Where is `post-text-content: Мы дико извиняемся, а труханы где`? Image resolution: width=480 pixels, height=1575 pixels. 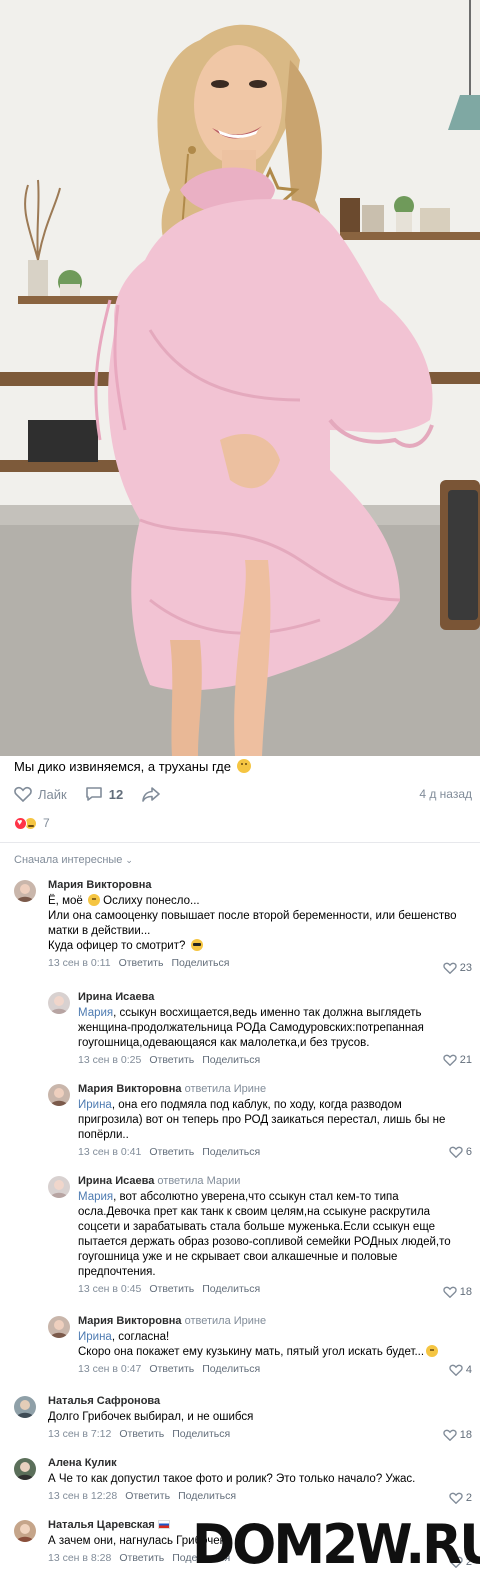 post-text-content: Мы дико извиняемся, а труханы где is located at coordinates (122, 766).